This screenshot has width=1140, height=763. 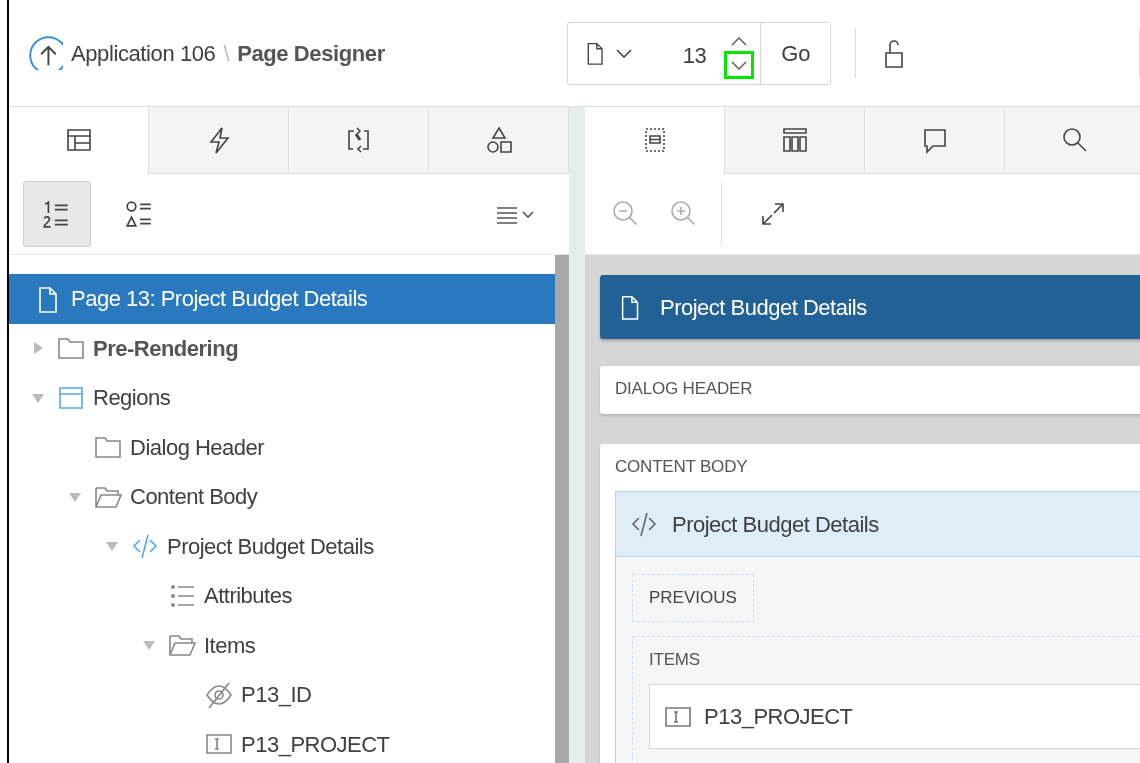 I want to click on table-layout-icon, so click(x=78, y=140).